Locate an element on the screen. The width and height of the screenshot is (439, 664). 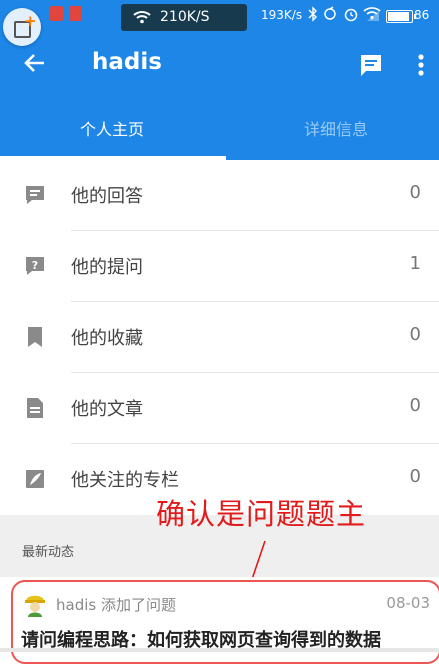
list-item-label: 他的回答 is located at coordinates (107, 196).